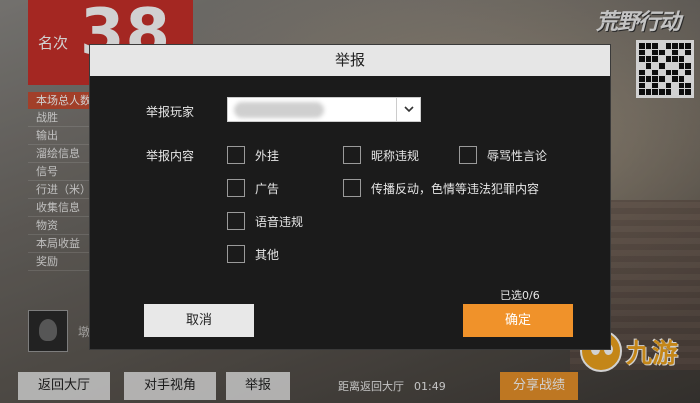 The height and width of the screenshot is (403, 700). What do you see at coordinates (518, 320) in the screenshot?
I see `confirm-button: 确定` at bounding box center [518, 320].